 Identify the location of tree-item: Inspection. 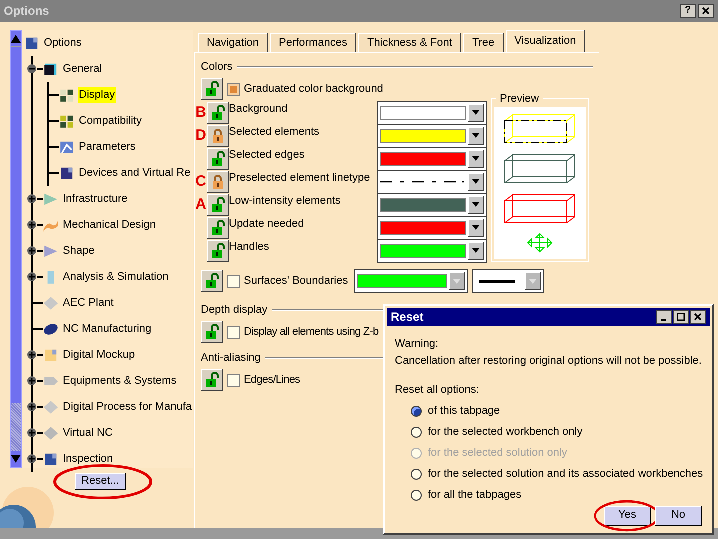
(88, 459).